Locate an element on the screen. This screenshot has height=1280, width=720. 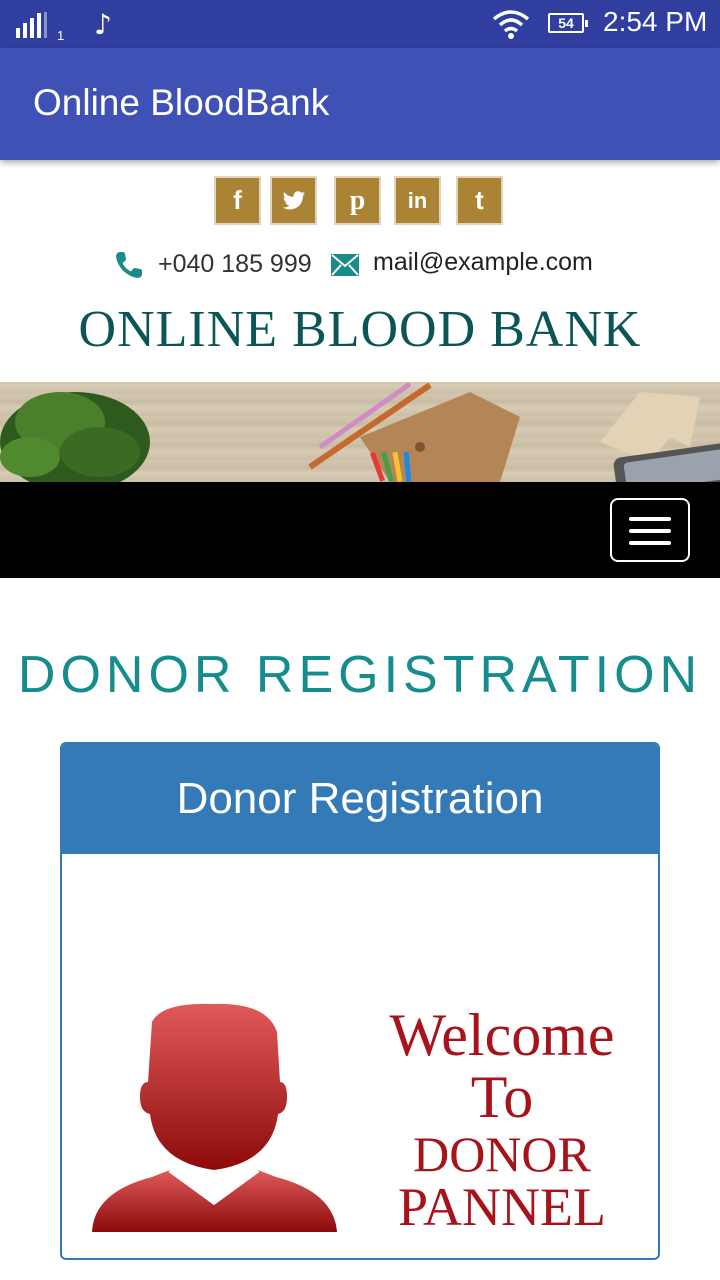
section-heading: DONOR REGISTRATION is located at coordinates (360, 675).